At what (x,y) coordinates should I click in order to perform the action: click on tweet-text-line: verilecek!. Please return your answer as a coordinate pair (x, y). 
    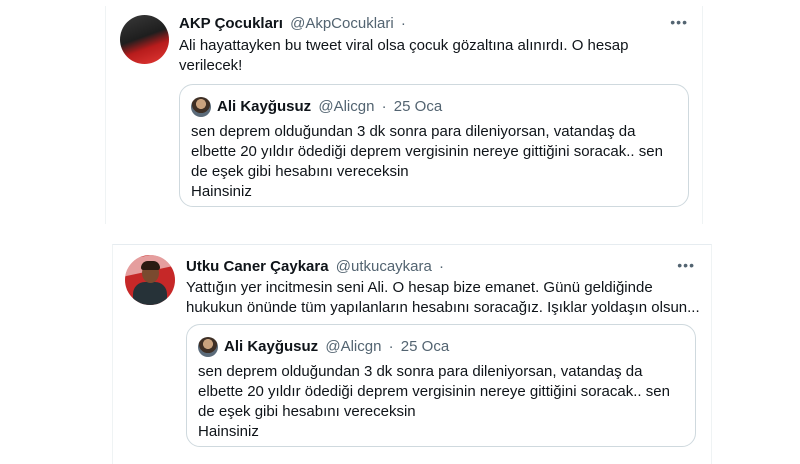
    Looking at the image, I should click on (211, 65).